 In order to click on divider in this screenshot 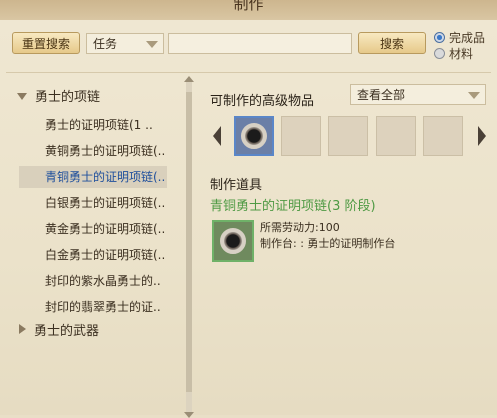, I will do `click(248, 72)`.